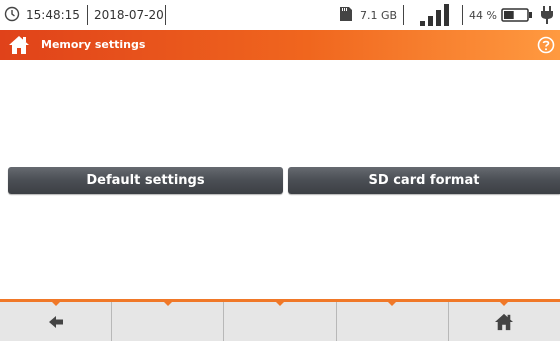 The height and width of the screenshot is (341, 560). Describe the element at coordinates (379, 15) in the screenshot. I see `sd-card-size: 7.1 GB` at that location.